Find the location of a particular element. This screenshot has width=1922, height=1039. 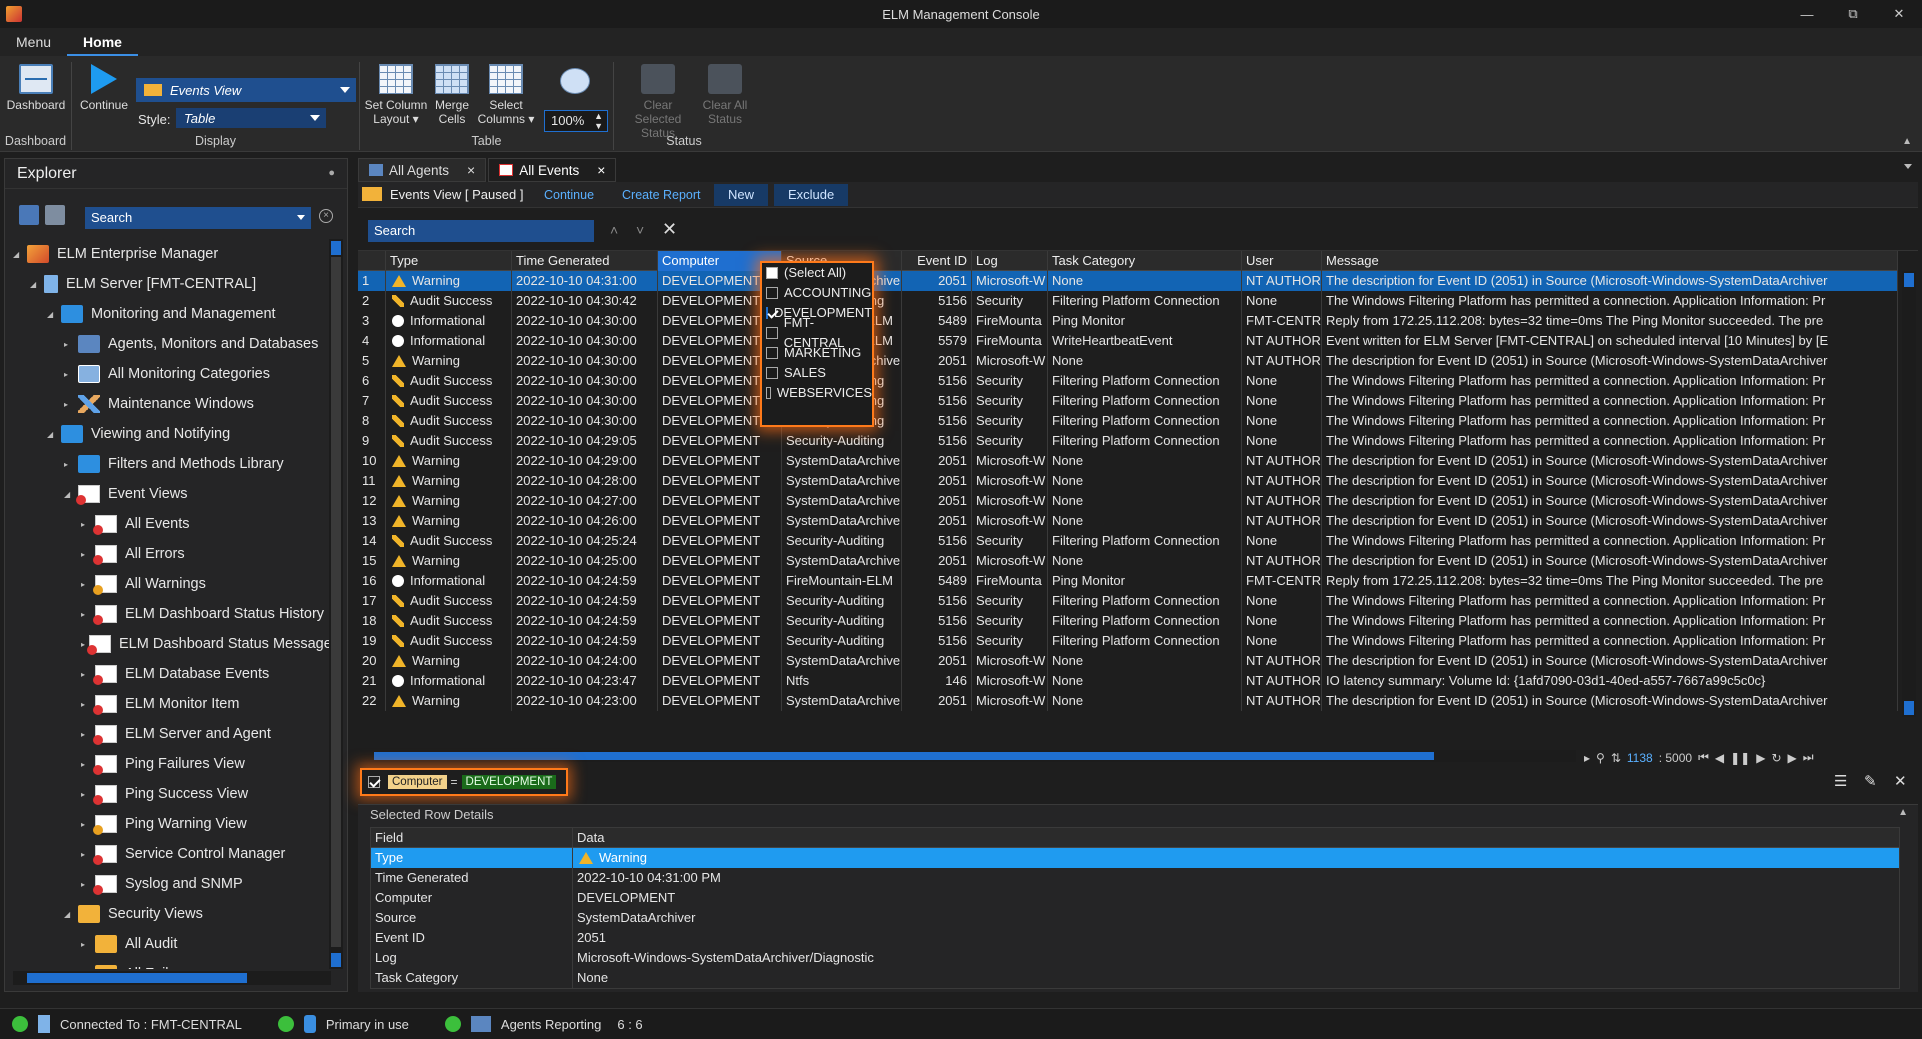

collapse-details-icon: ▲ is located at coordinates (1903, 812).